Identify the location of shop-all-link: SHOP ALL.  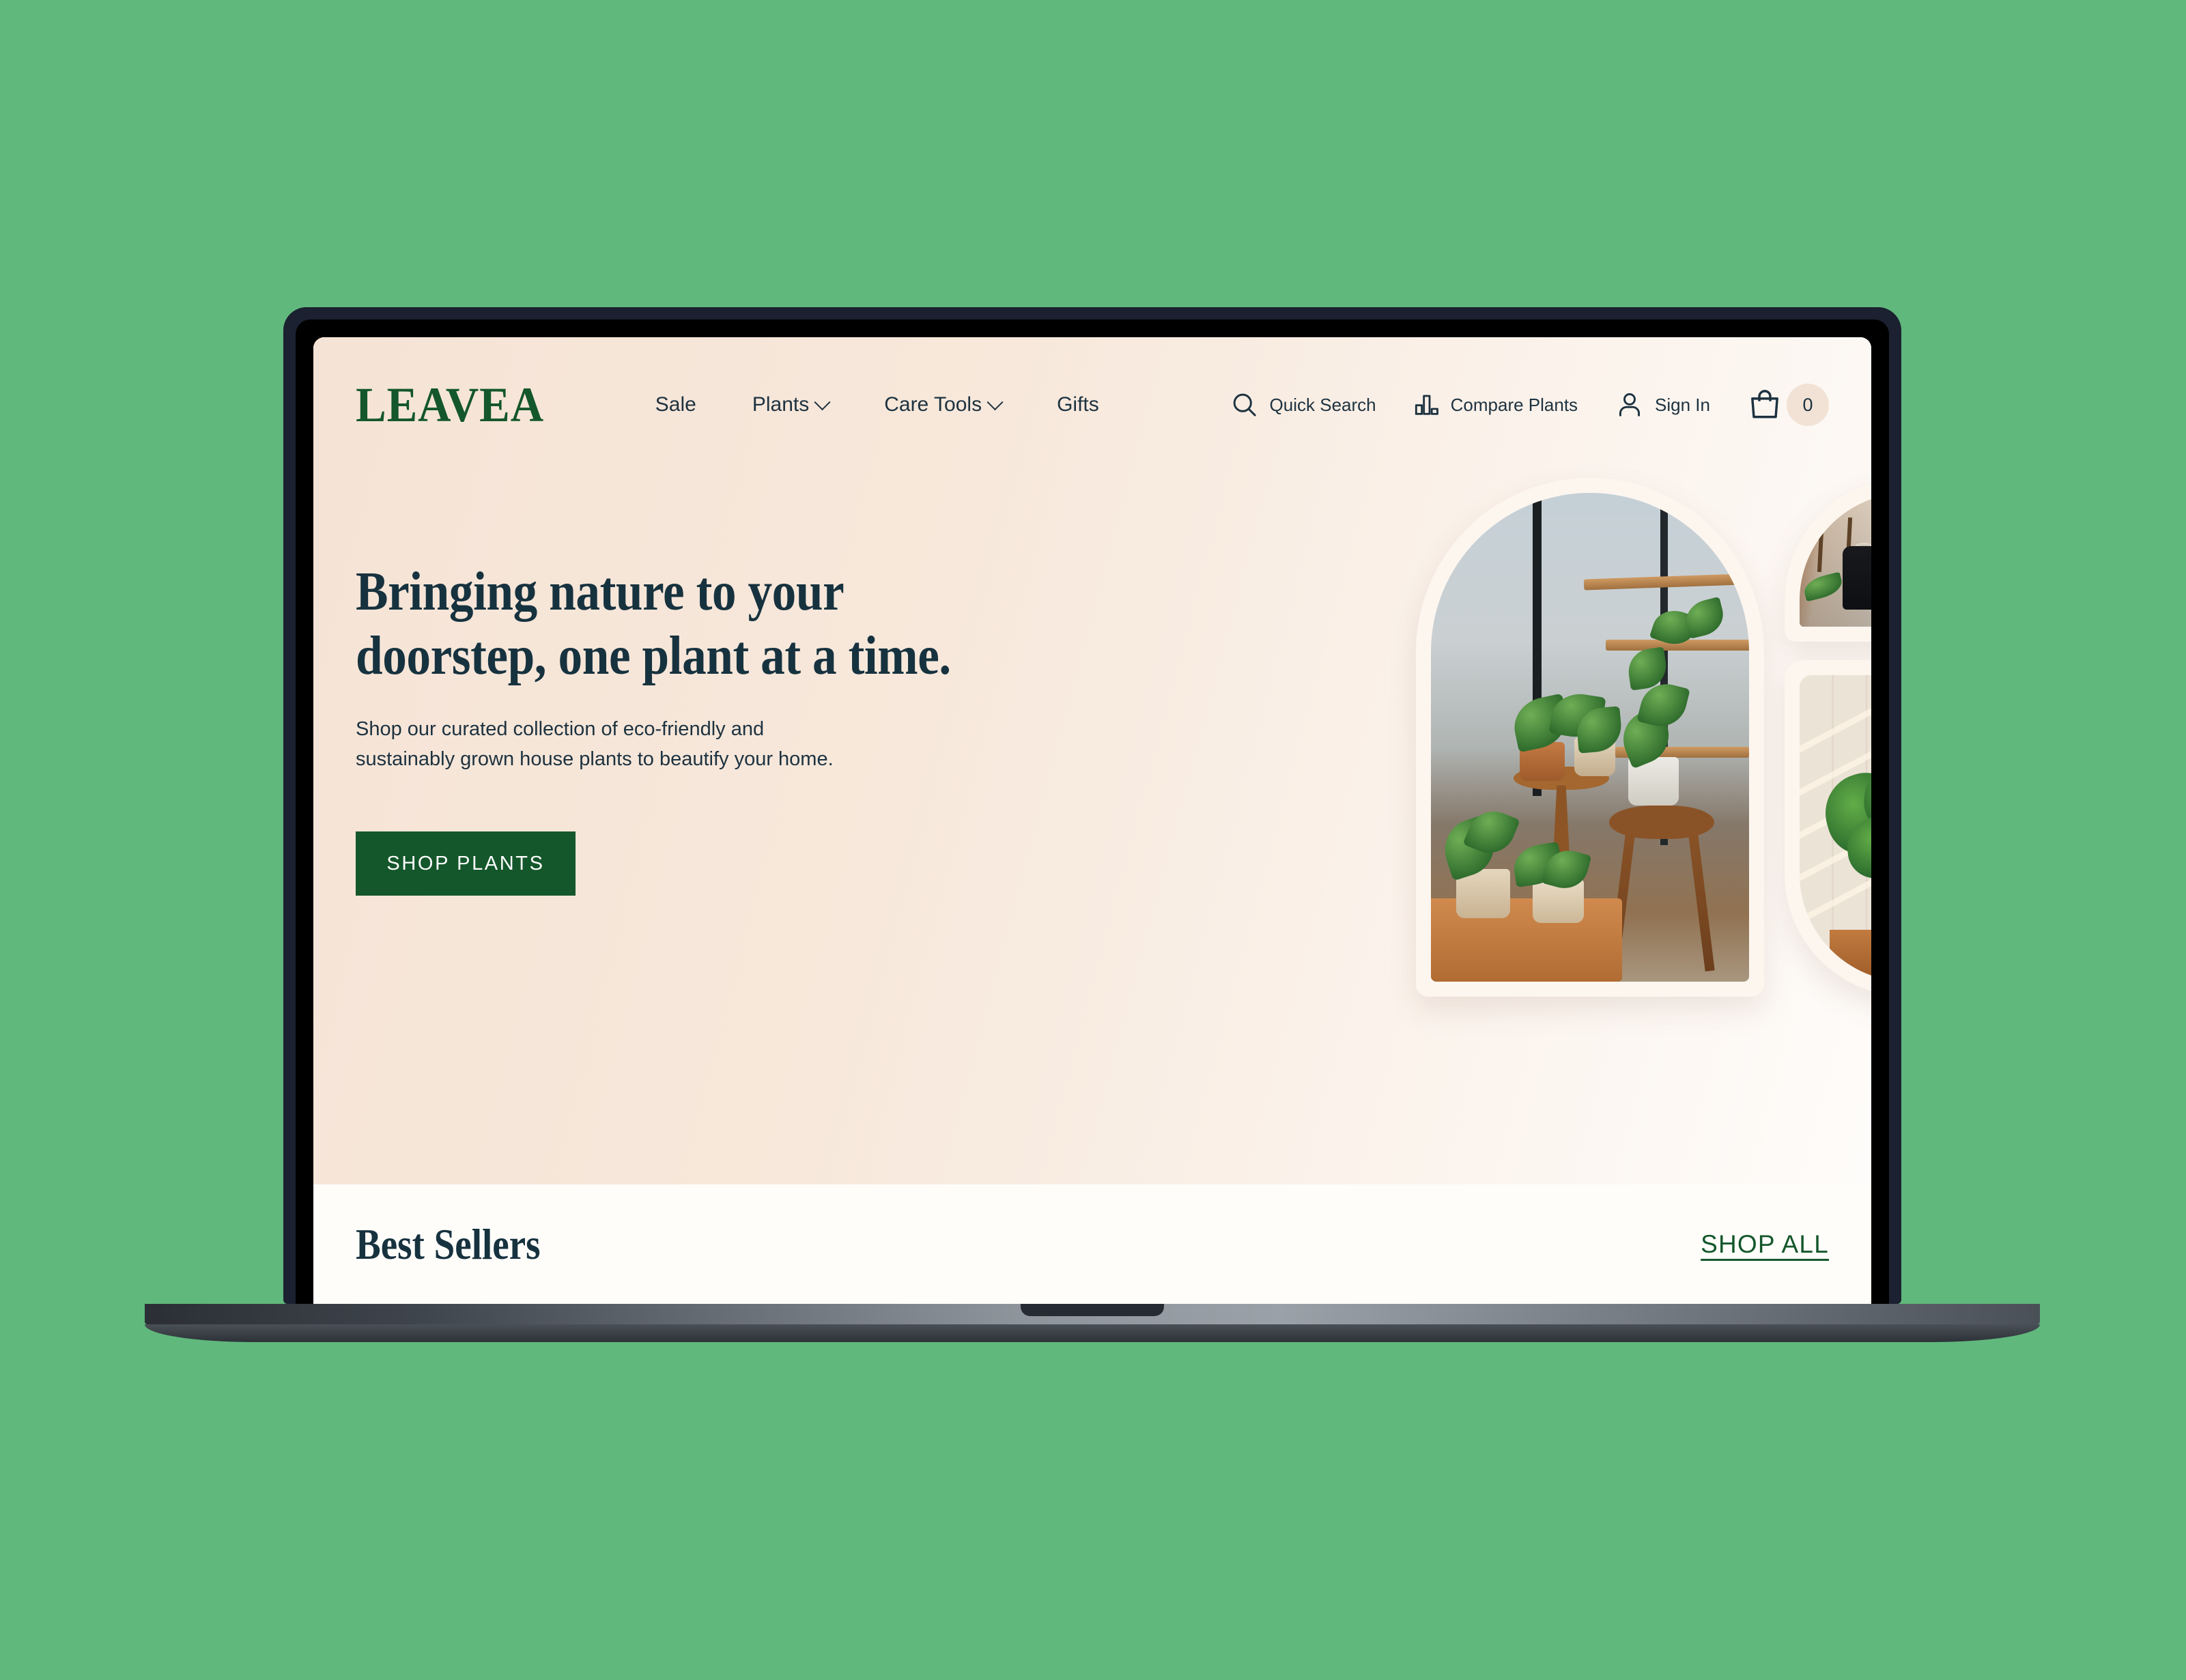
(1765, 1244).